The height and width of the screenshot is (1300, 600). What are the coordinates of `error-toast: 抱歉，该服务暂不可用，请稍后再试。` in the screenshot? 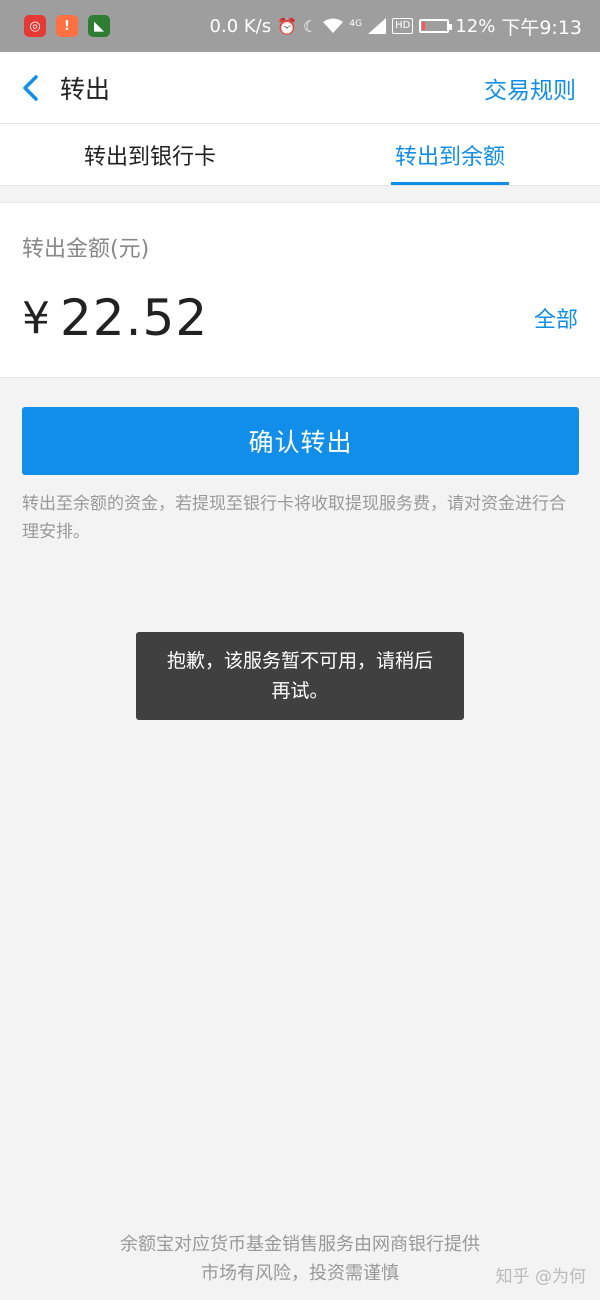 It's located at (300, 676).